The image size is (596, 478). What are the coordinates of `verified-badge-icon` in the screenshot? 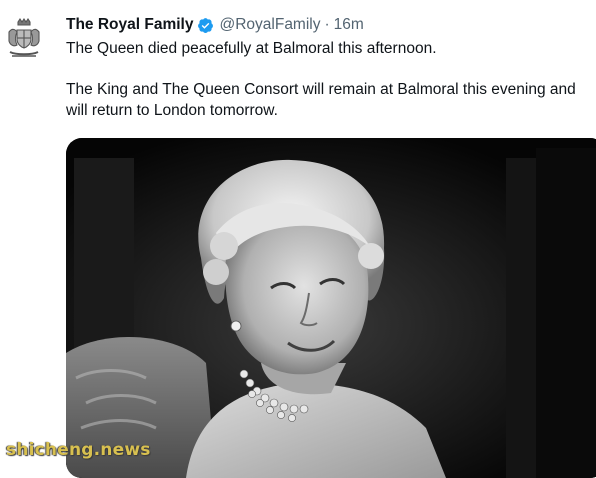 It's located at (206, 25).